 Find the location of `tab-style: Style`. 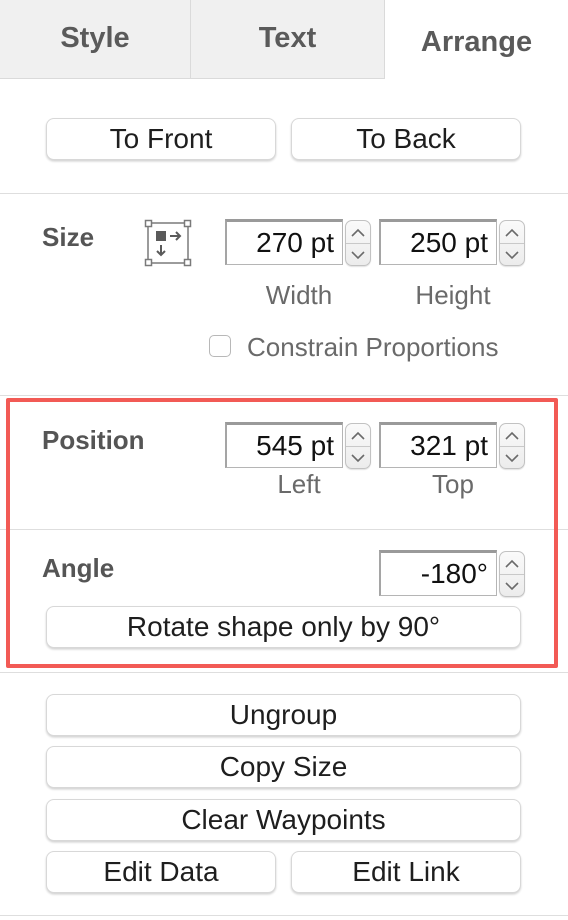

tab-style: Style is located at coordinates (95, 39).